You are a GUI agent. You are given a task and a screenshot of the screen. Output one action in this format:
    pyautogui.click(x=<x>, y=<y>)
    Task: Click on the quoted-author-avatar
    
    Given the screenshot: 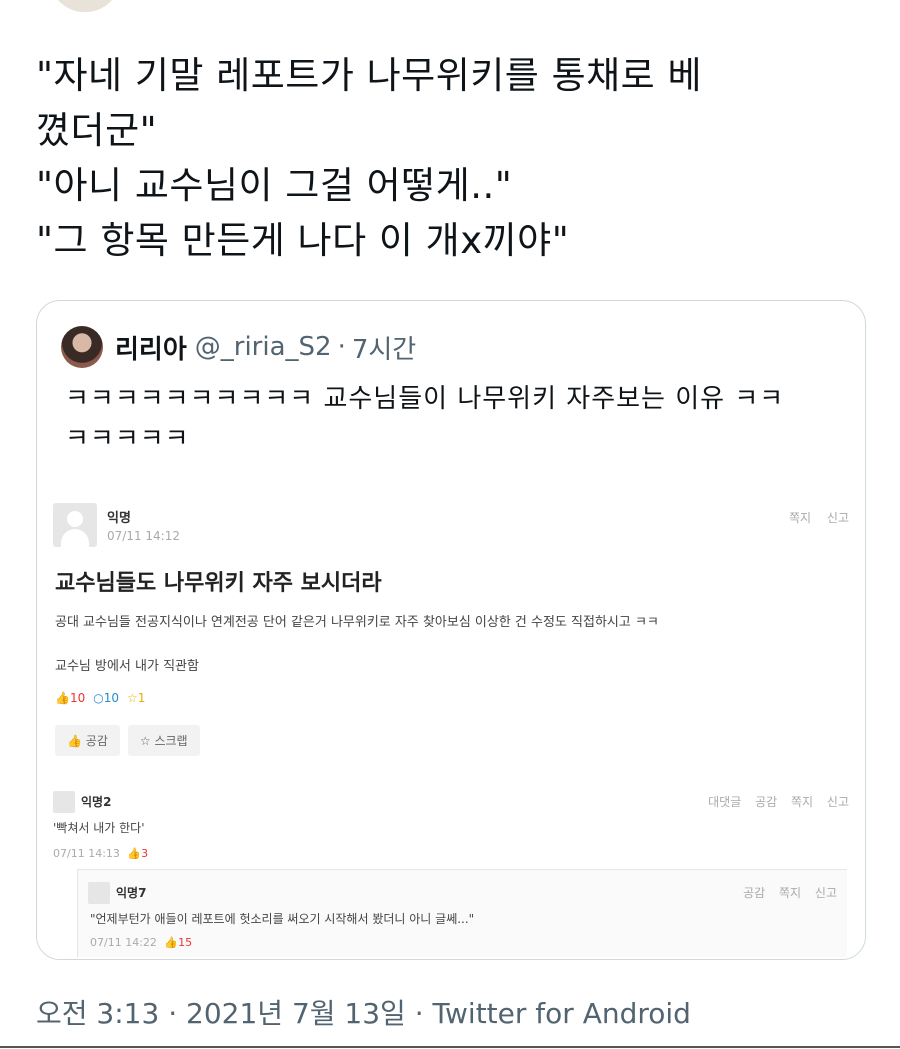 What is the action you would take?
    pyautogui.click(x=82, y=347)
    